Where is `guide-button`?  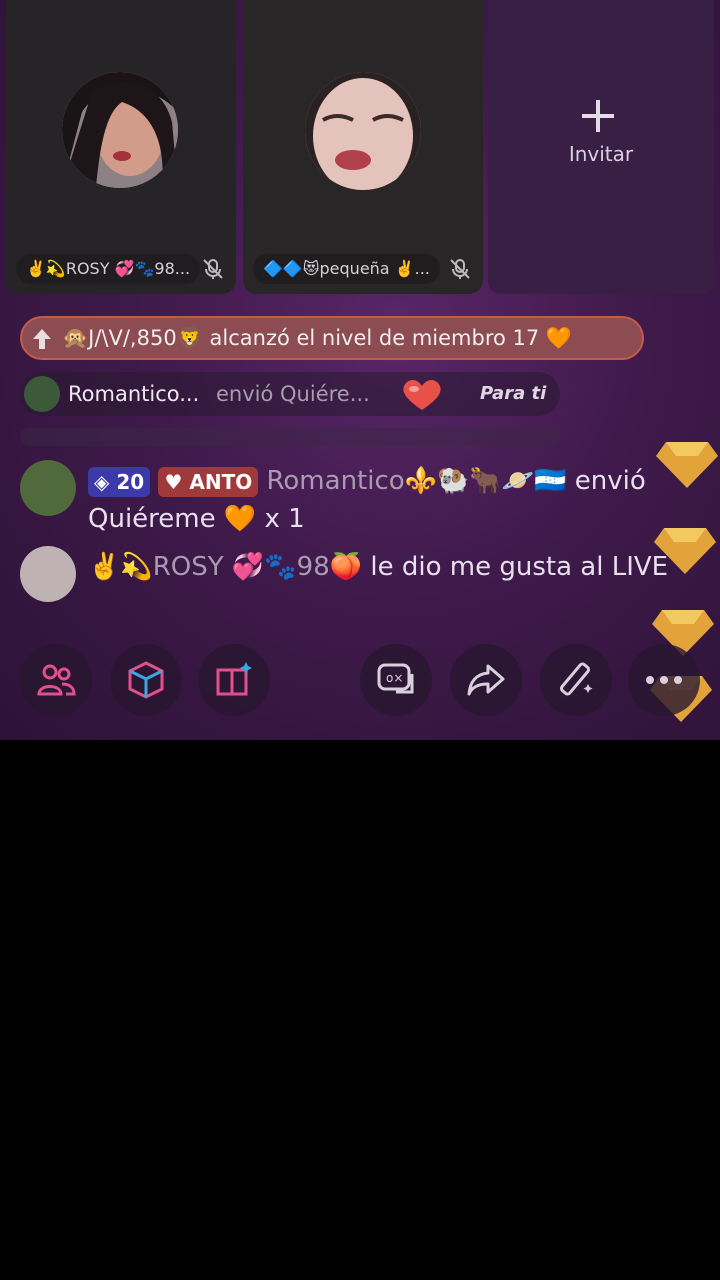
guide-button is located at coordinates (234, 680).